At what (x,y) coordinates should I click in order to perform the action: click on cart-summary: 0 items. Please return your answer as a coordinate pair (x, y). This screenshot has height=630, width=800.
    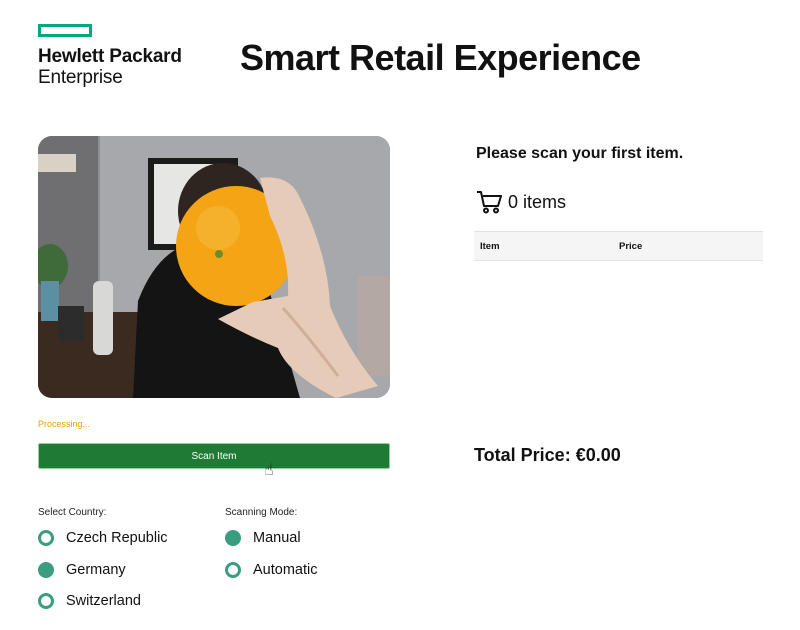
    Looking at the image, I should click on (521, 202).